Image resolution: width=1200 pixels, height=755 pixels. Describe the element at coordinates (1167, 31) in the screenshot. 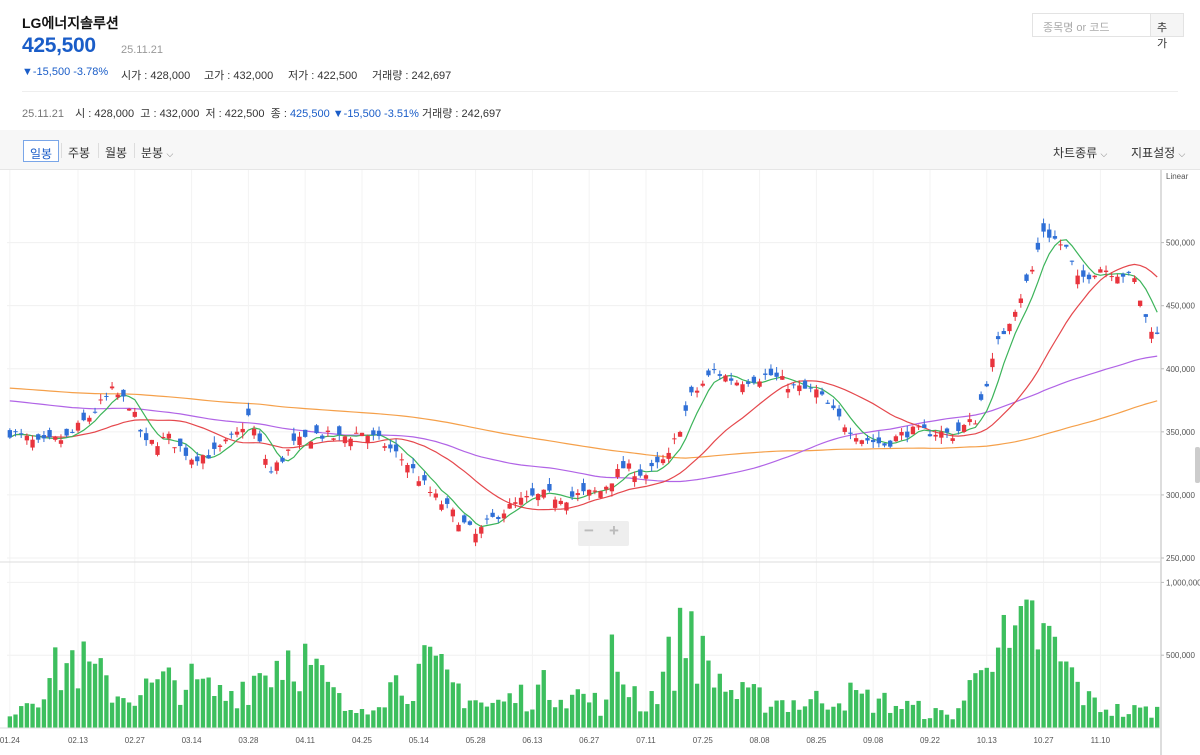

I see `add-stock-button: 추가` at that location.